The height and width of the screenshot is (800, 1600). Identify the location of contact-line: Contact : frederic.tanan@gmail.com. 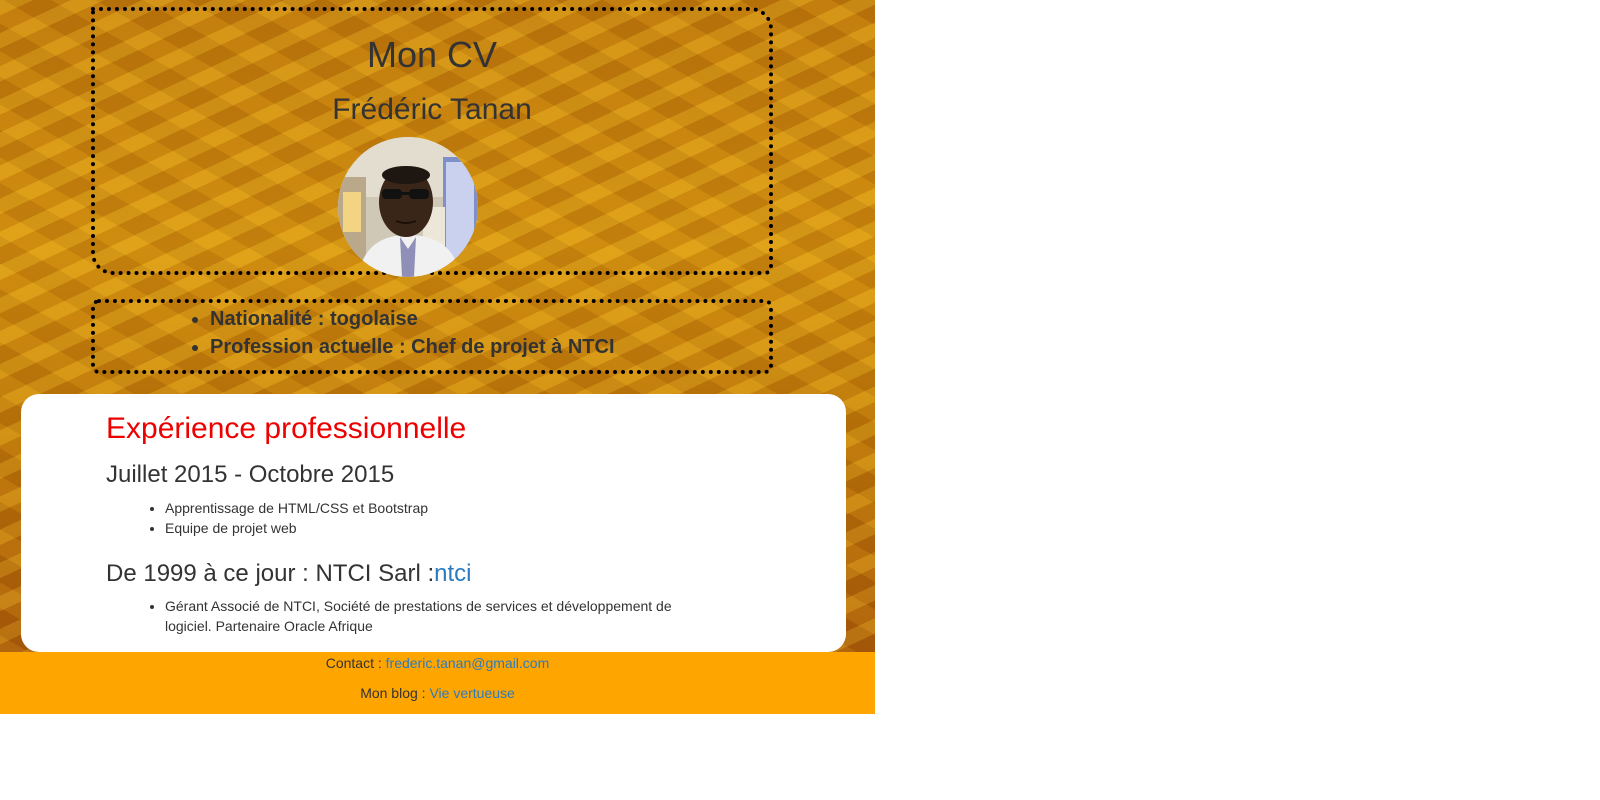
(437, 663).